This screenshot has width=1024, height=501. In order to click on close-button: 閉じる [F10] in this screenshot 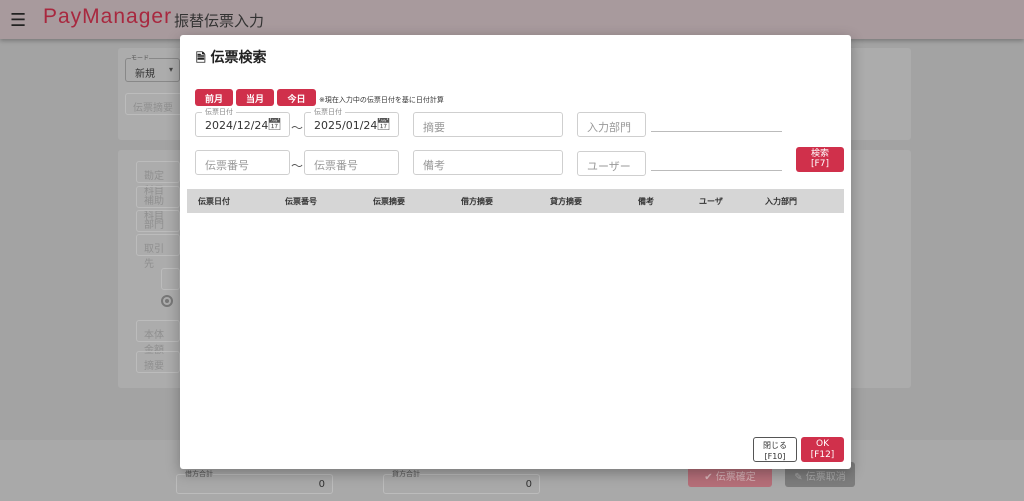, I will do `click(775, 449)`.